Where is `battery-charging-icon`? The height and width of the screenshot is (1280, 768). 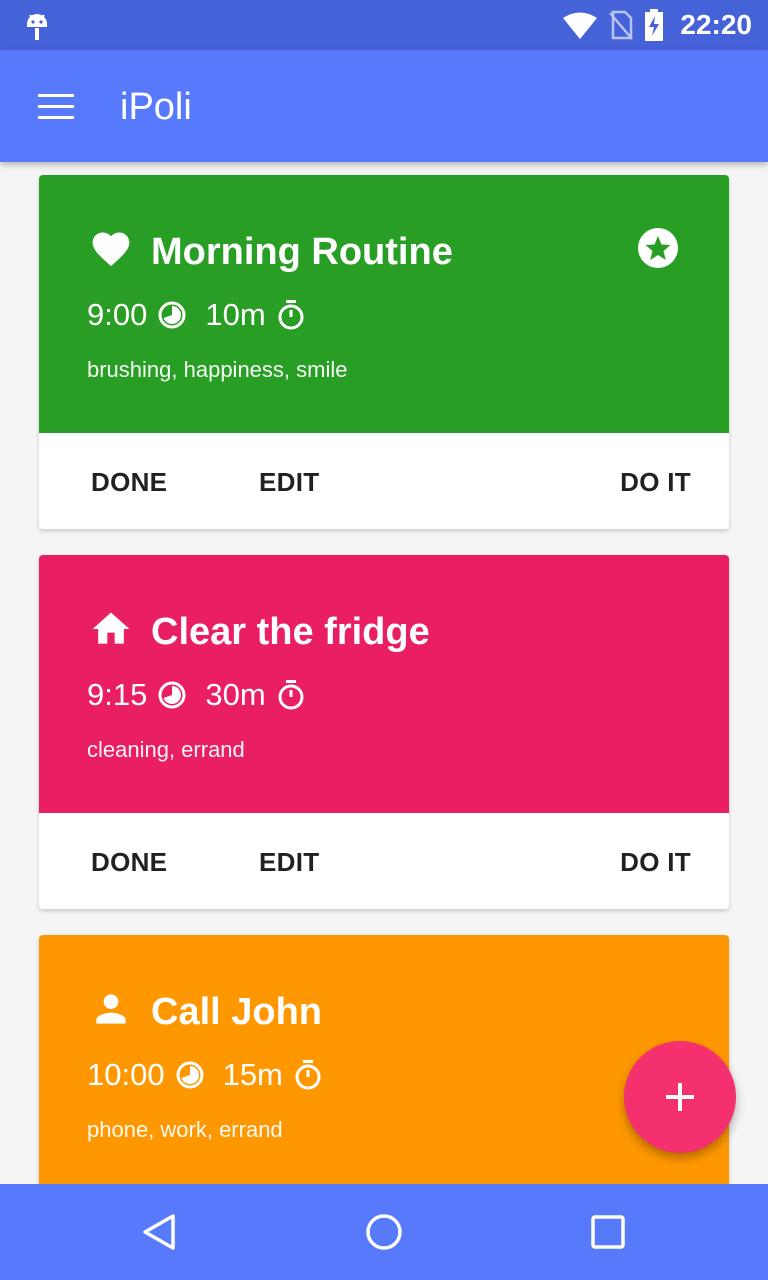 battery-charging-icon is located at coordinates (654, 25).